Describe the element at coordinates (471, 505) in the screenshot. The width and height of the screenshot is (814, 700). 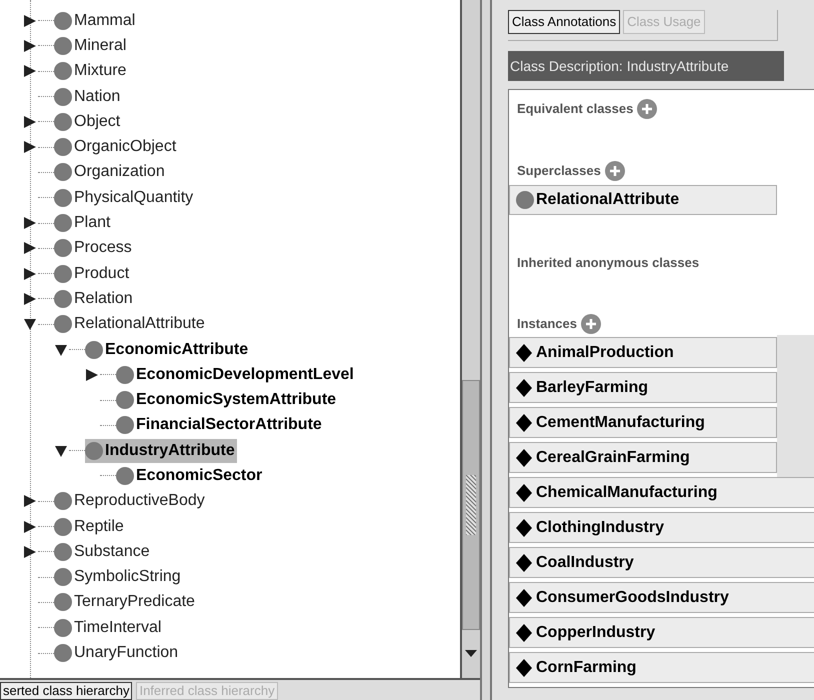
I see `scrollbar-thumb` at that location.